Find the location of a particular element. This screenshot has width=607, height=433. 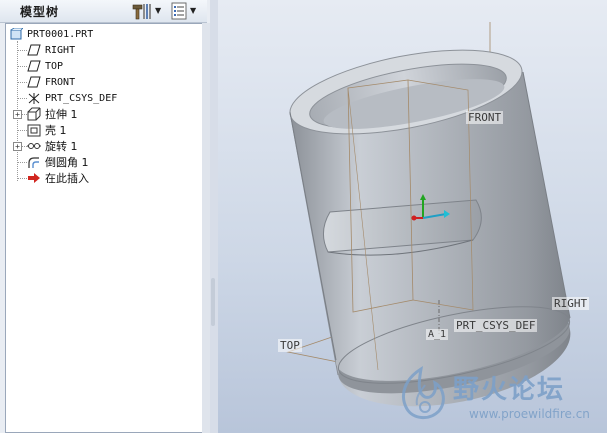

label-top-plane: TOP is located at coordinates (290, 345).